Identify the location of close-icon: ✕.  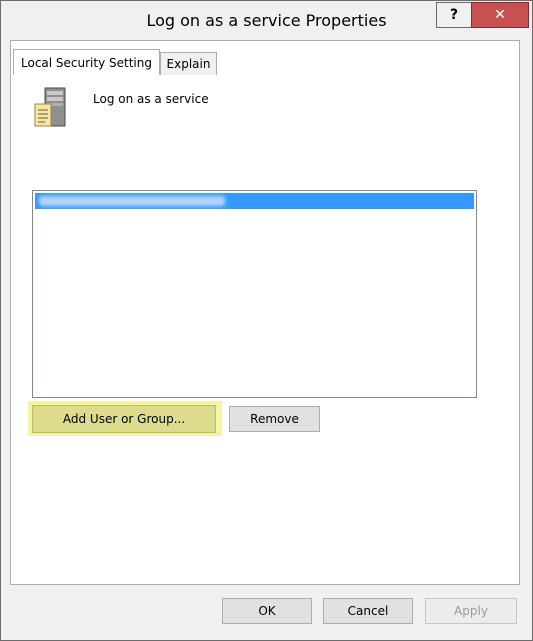
(500, 15).